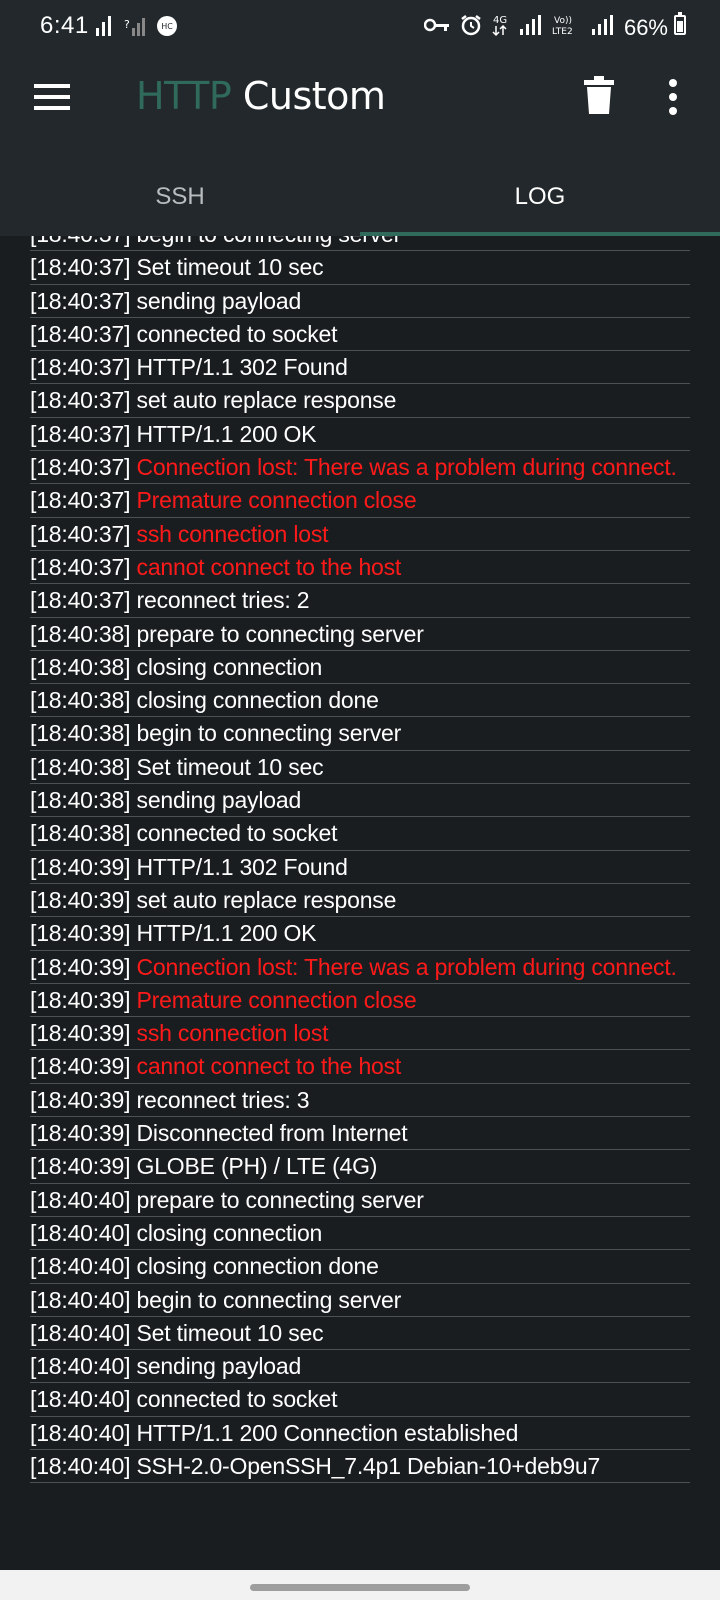  I want to click on log-row: [18:40:39] HTTP/1.1 200 OK, so click(360, 934).